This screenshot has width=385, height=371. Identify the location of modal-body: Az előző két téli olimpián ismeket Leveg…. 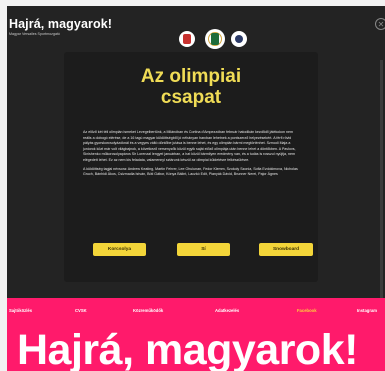
(192, 155).